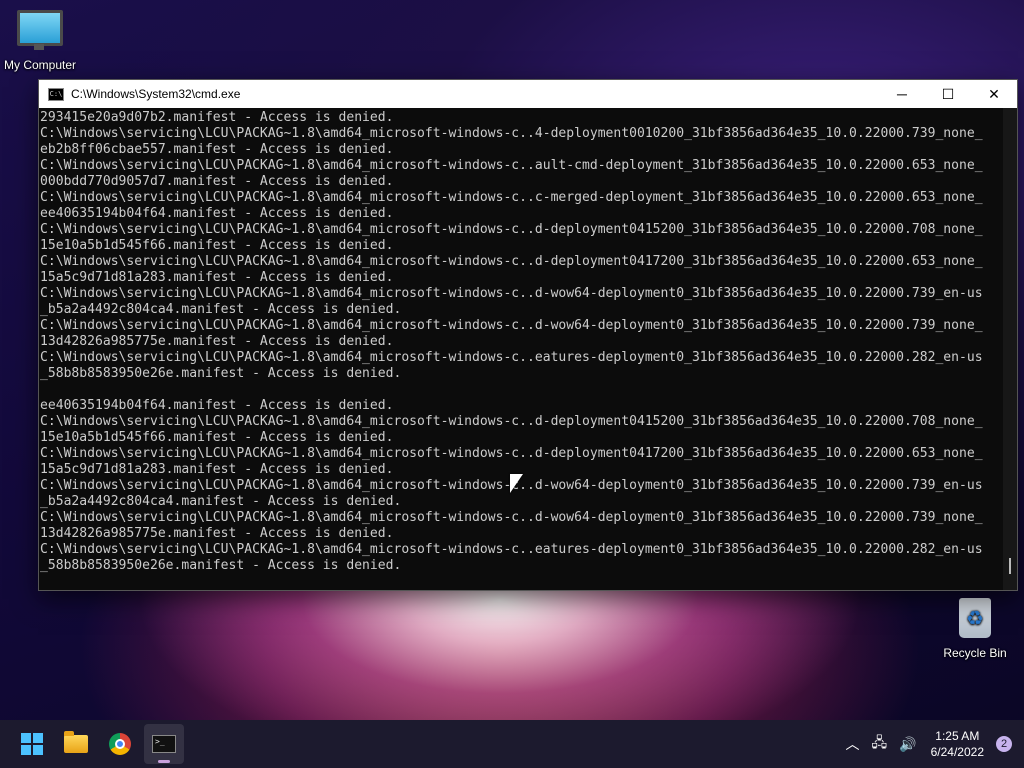 This screenshot has height=768, width=1024. Describe the element at coordinates (40, 65) in the screenshot. I see `my-computer-label: My Computer` at that location.